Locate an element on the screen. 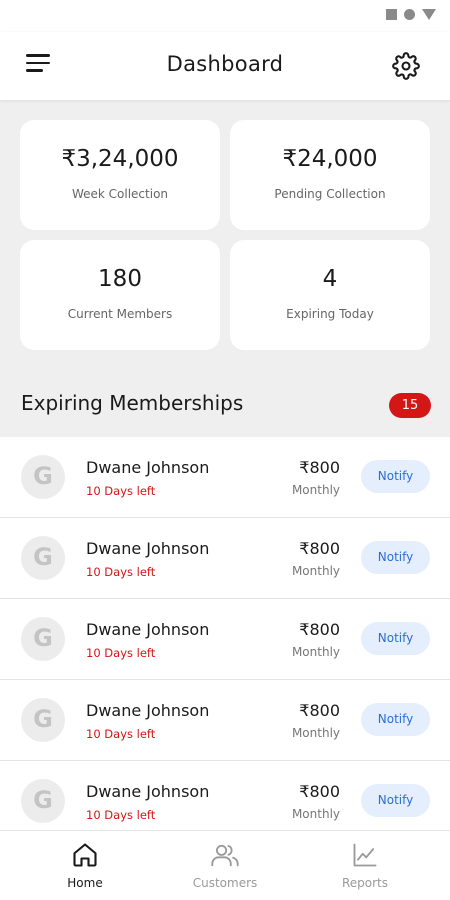 This screenshot has width=450, height=900. stat-value: ₹3,24,000 is located at coordinates (120, 159).